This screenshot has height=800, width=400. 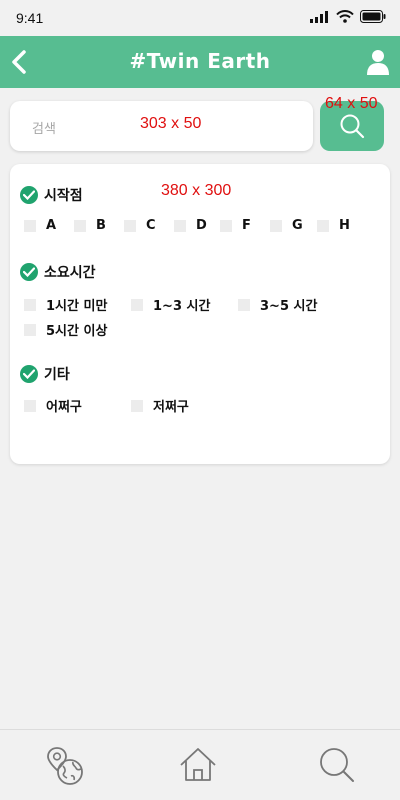 I want to click on home-icon, so click(x=198, y=764).